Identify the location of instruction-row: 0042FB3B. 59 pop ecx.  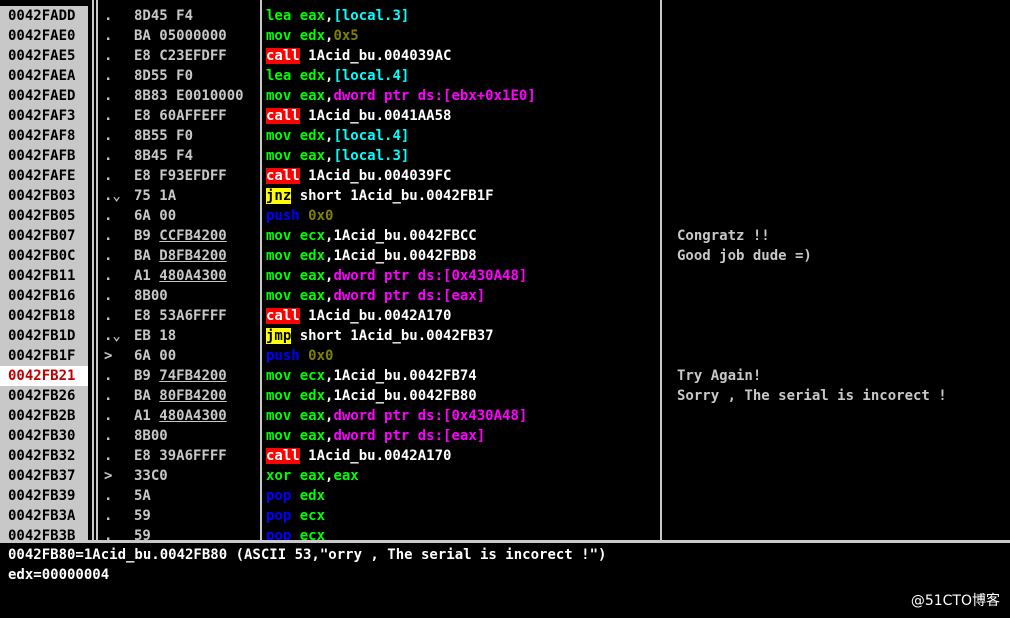
(505, 533).